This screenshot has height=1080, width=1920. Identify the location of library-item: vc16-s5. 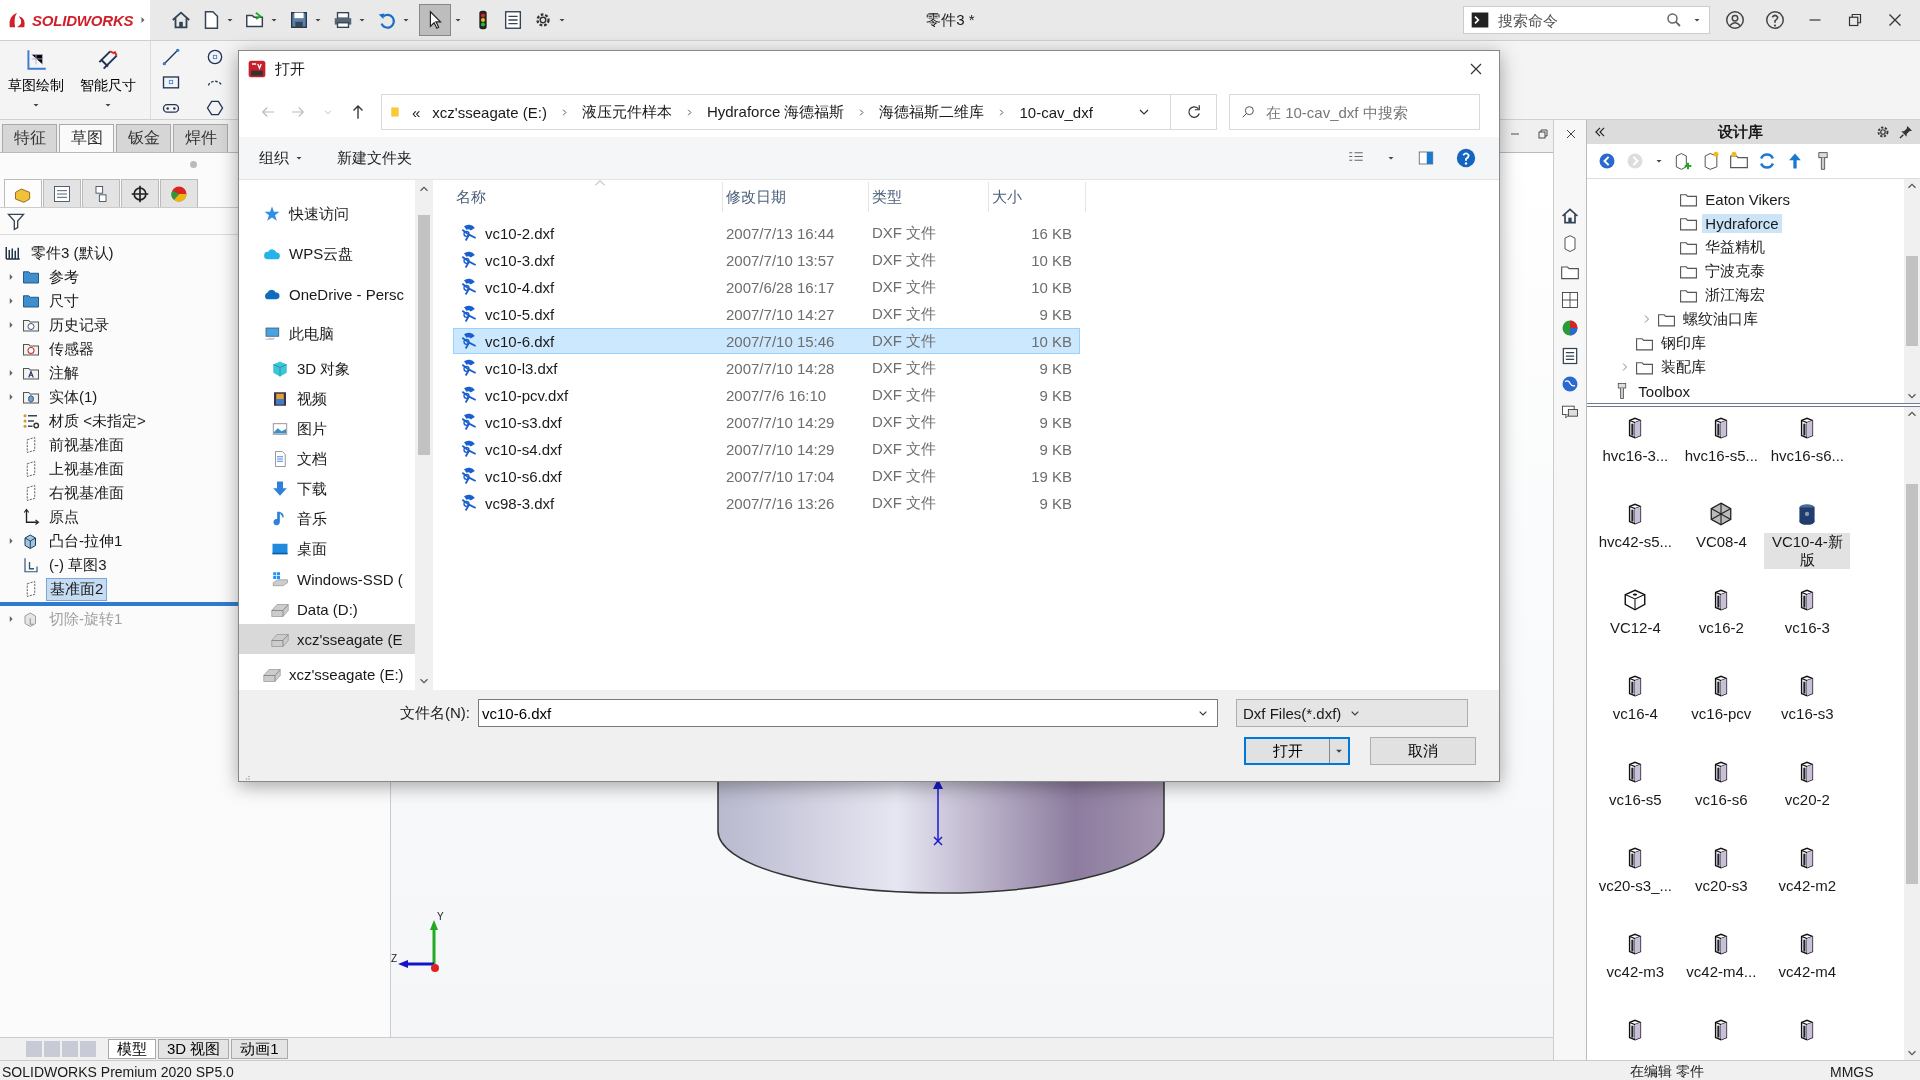
(1635, 800).